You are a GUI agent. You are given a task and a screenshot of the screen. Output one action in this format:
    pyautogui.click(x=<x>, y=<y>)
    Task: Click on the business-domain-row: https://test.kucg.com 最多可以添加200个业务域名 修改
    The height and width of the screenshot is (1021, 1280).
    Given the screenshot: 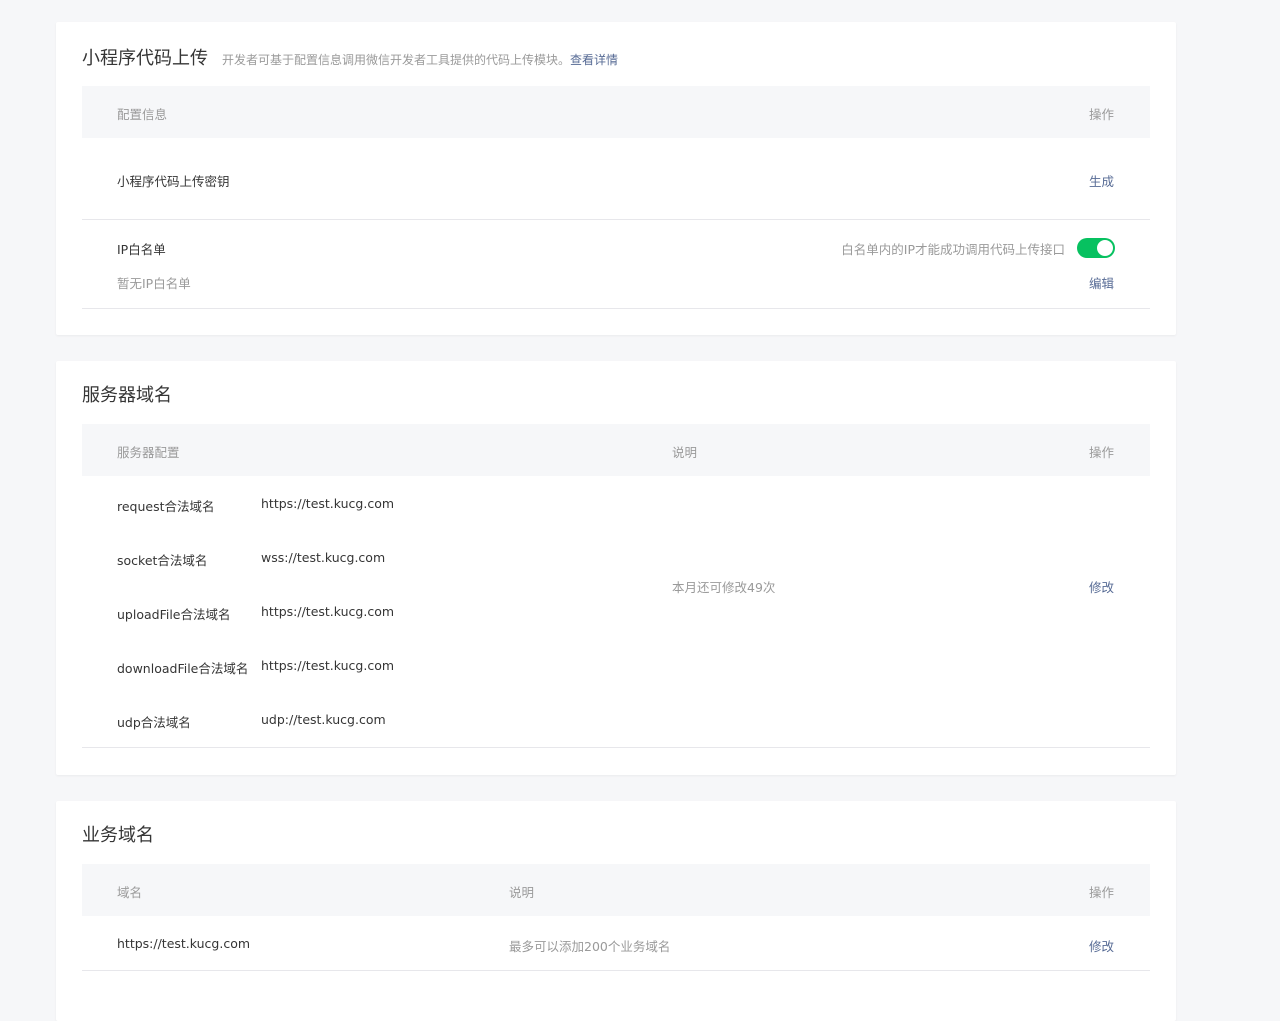 What is the action you would take?
    pyautogui.click(x=616, y=943)
    